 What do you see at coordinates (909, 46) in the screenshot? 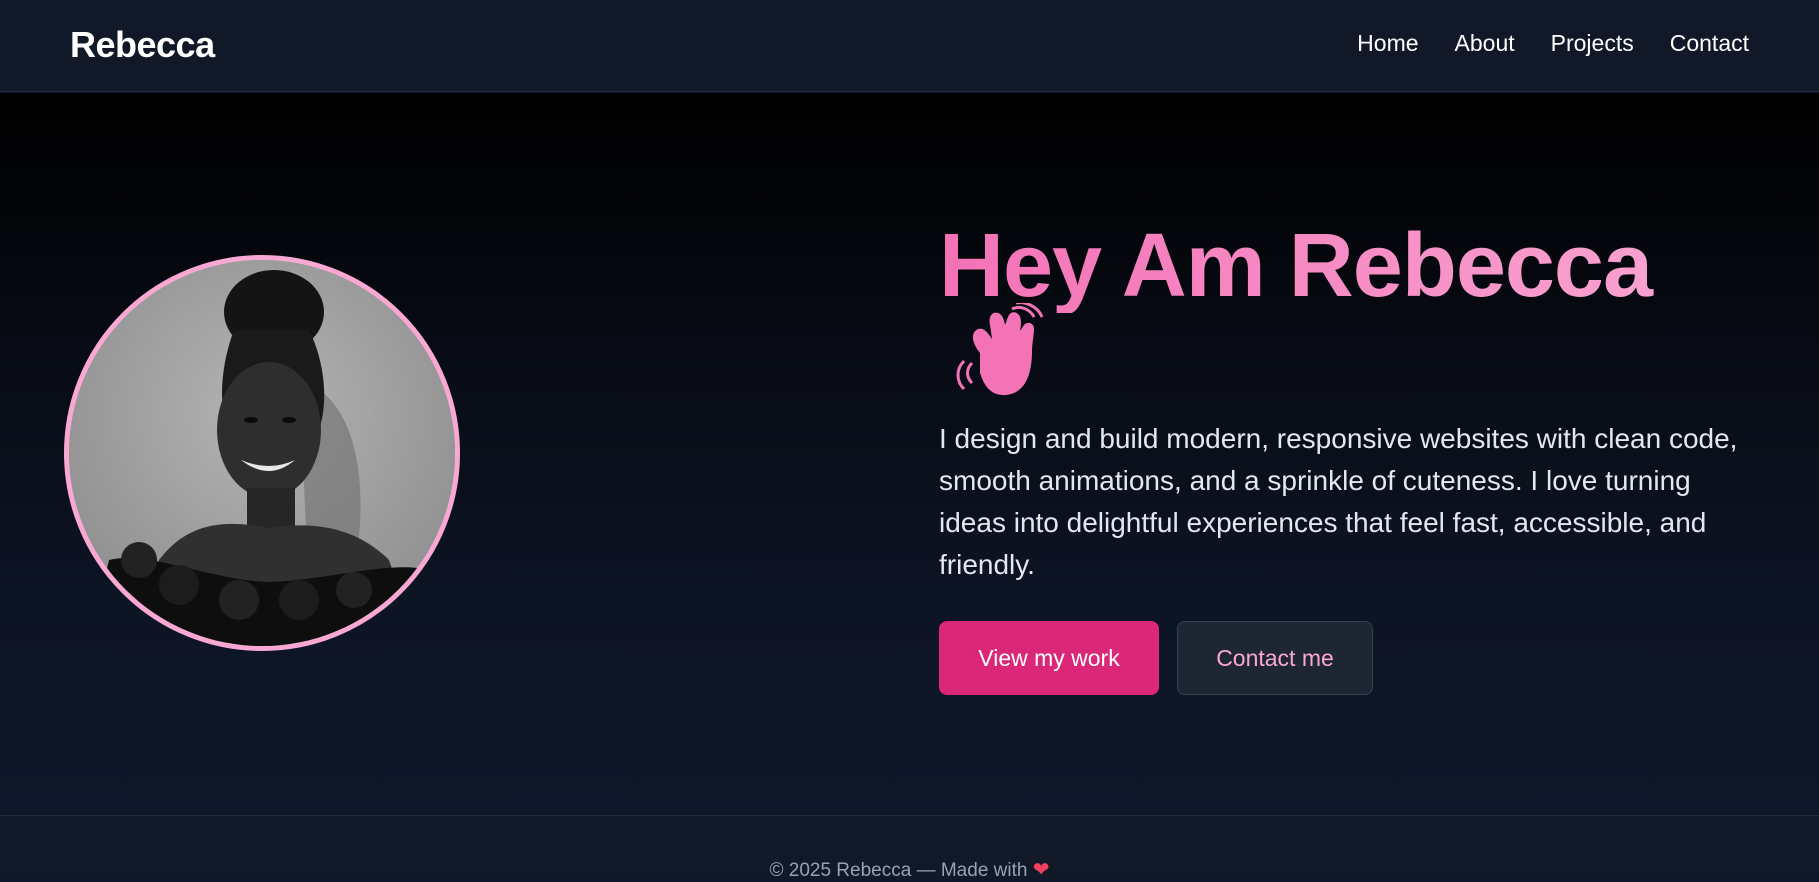
I see `navbar: Rebecca Home About Projects Contact` at bounding box center [909, 46].